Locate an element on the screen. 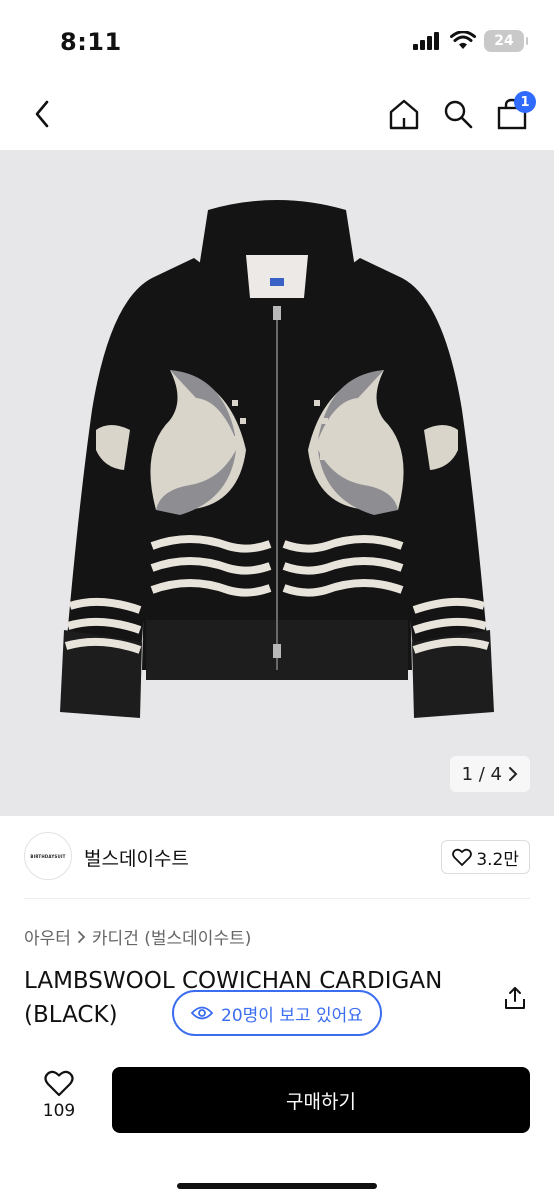 The image size is (554, 1200). cart-badge: 1 is located at coordinates (525, 102).